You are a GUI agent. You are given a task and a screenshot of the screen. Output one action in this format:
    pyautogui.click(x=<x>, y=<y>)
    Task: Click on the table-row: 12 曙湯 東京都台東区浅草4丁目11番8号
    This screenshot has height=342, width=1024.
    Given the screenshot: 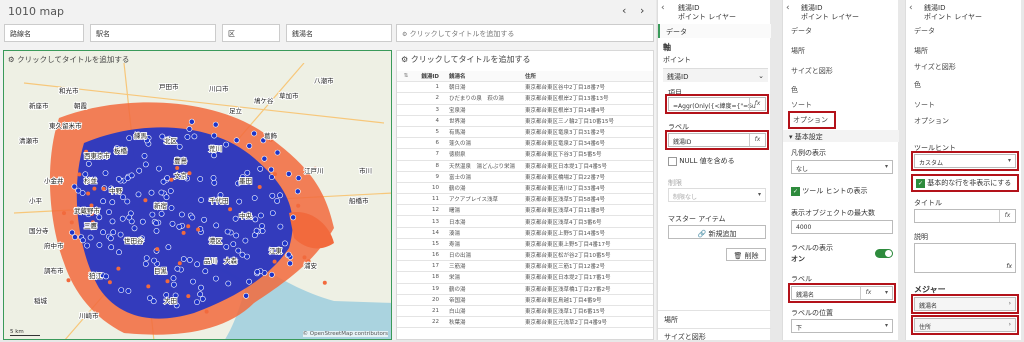 What is the action you would take?
    pyautogui.click(x=525, y=211)
    